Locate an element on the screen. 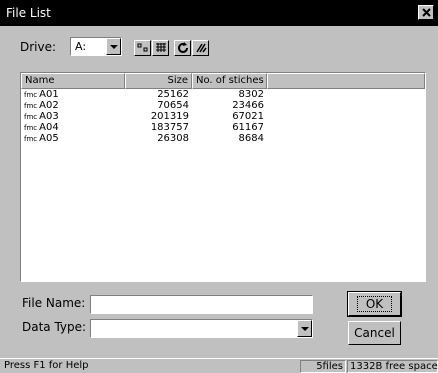  list-view-icon is located at coordinates (142, 47).